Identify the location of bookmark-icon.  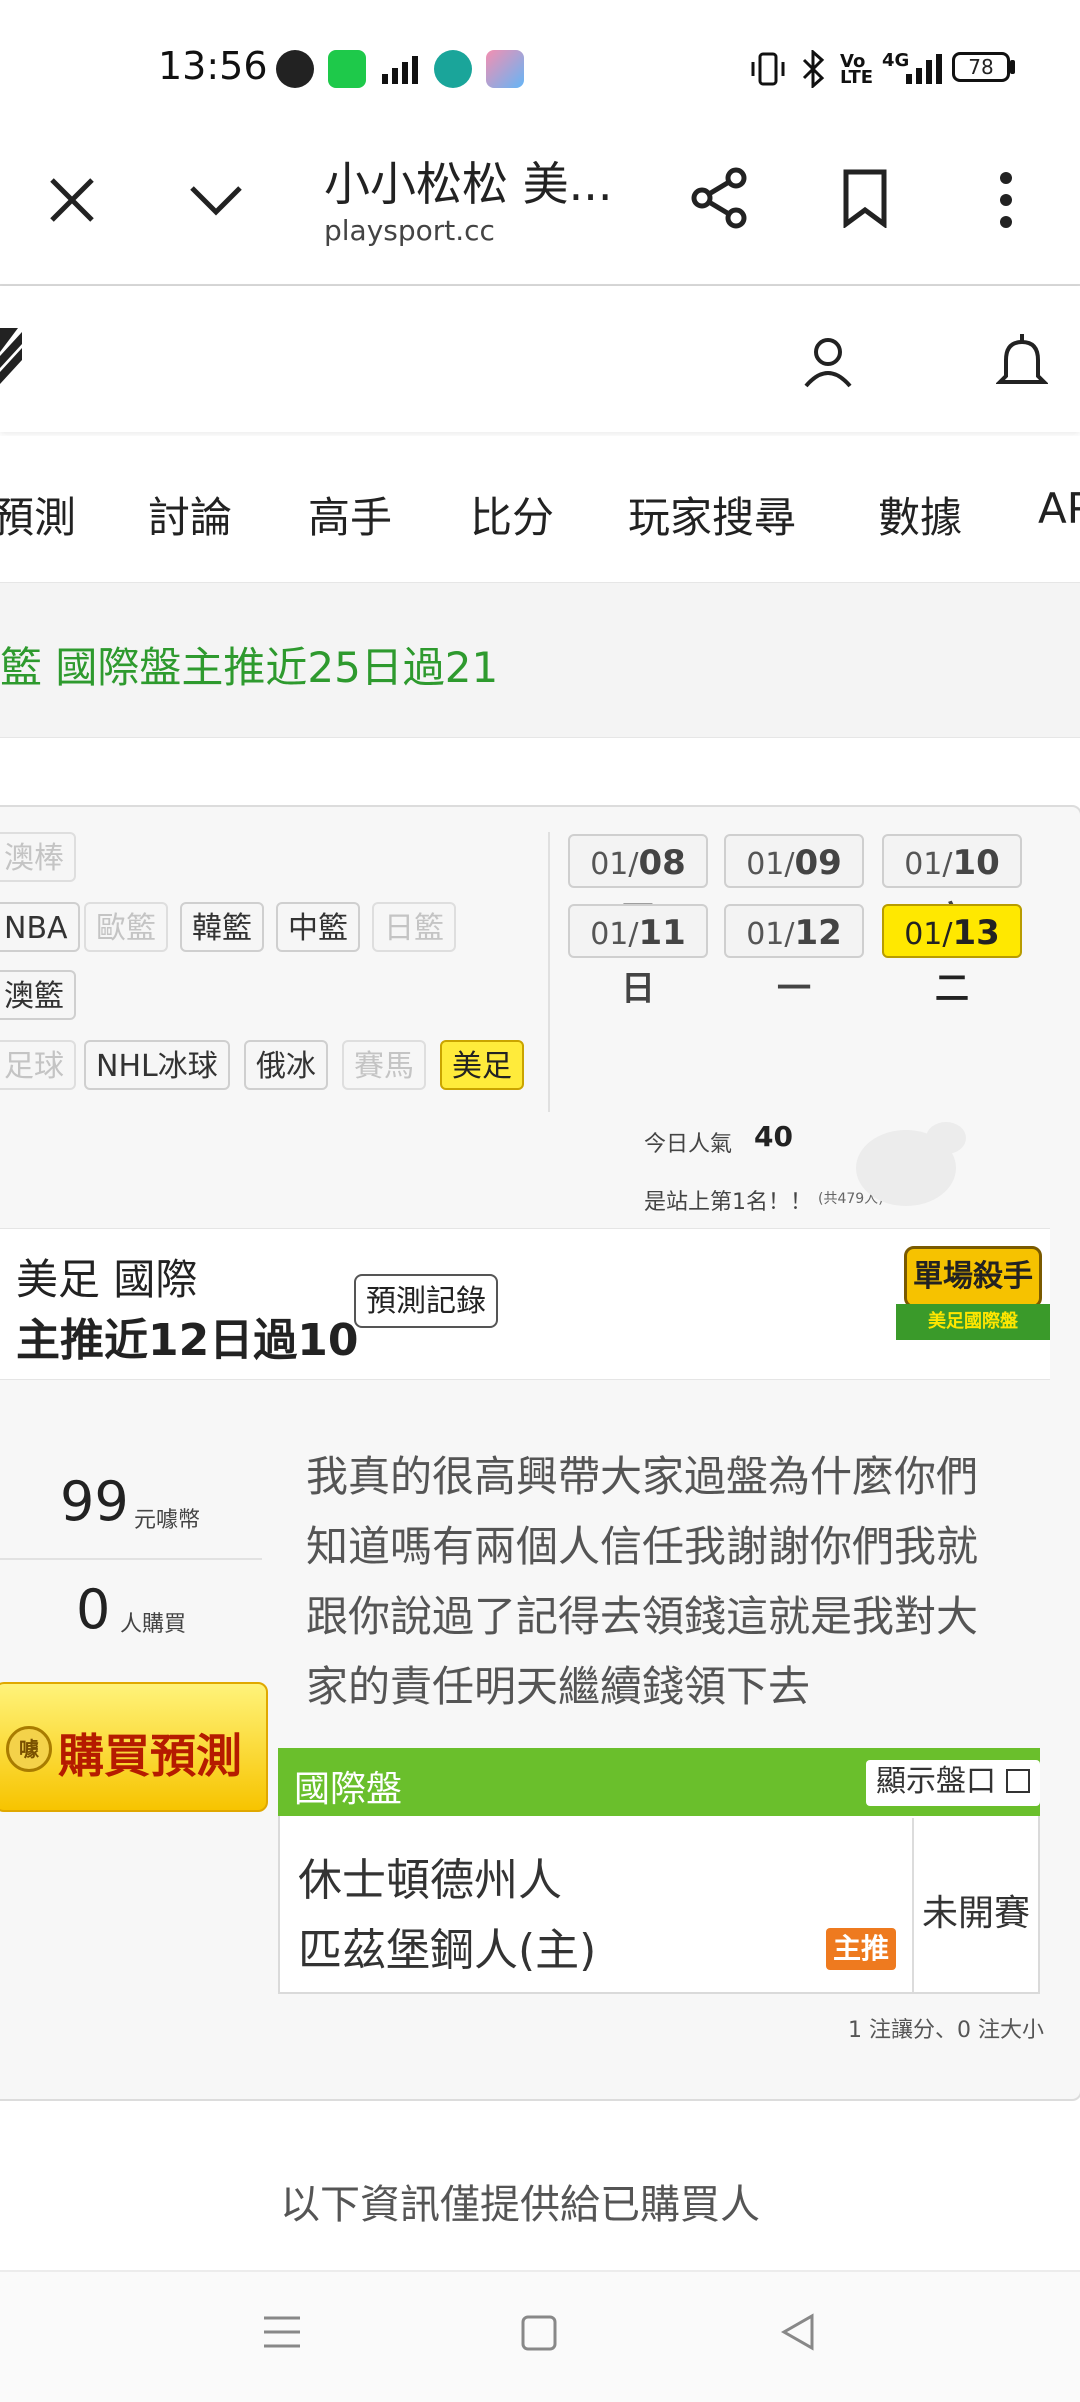
(865, 198).